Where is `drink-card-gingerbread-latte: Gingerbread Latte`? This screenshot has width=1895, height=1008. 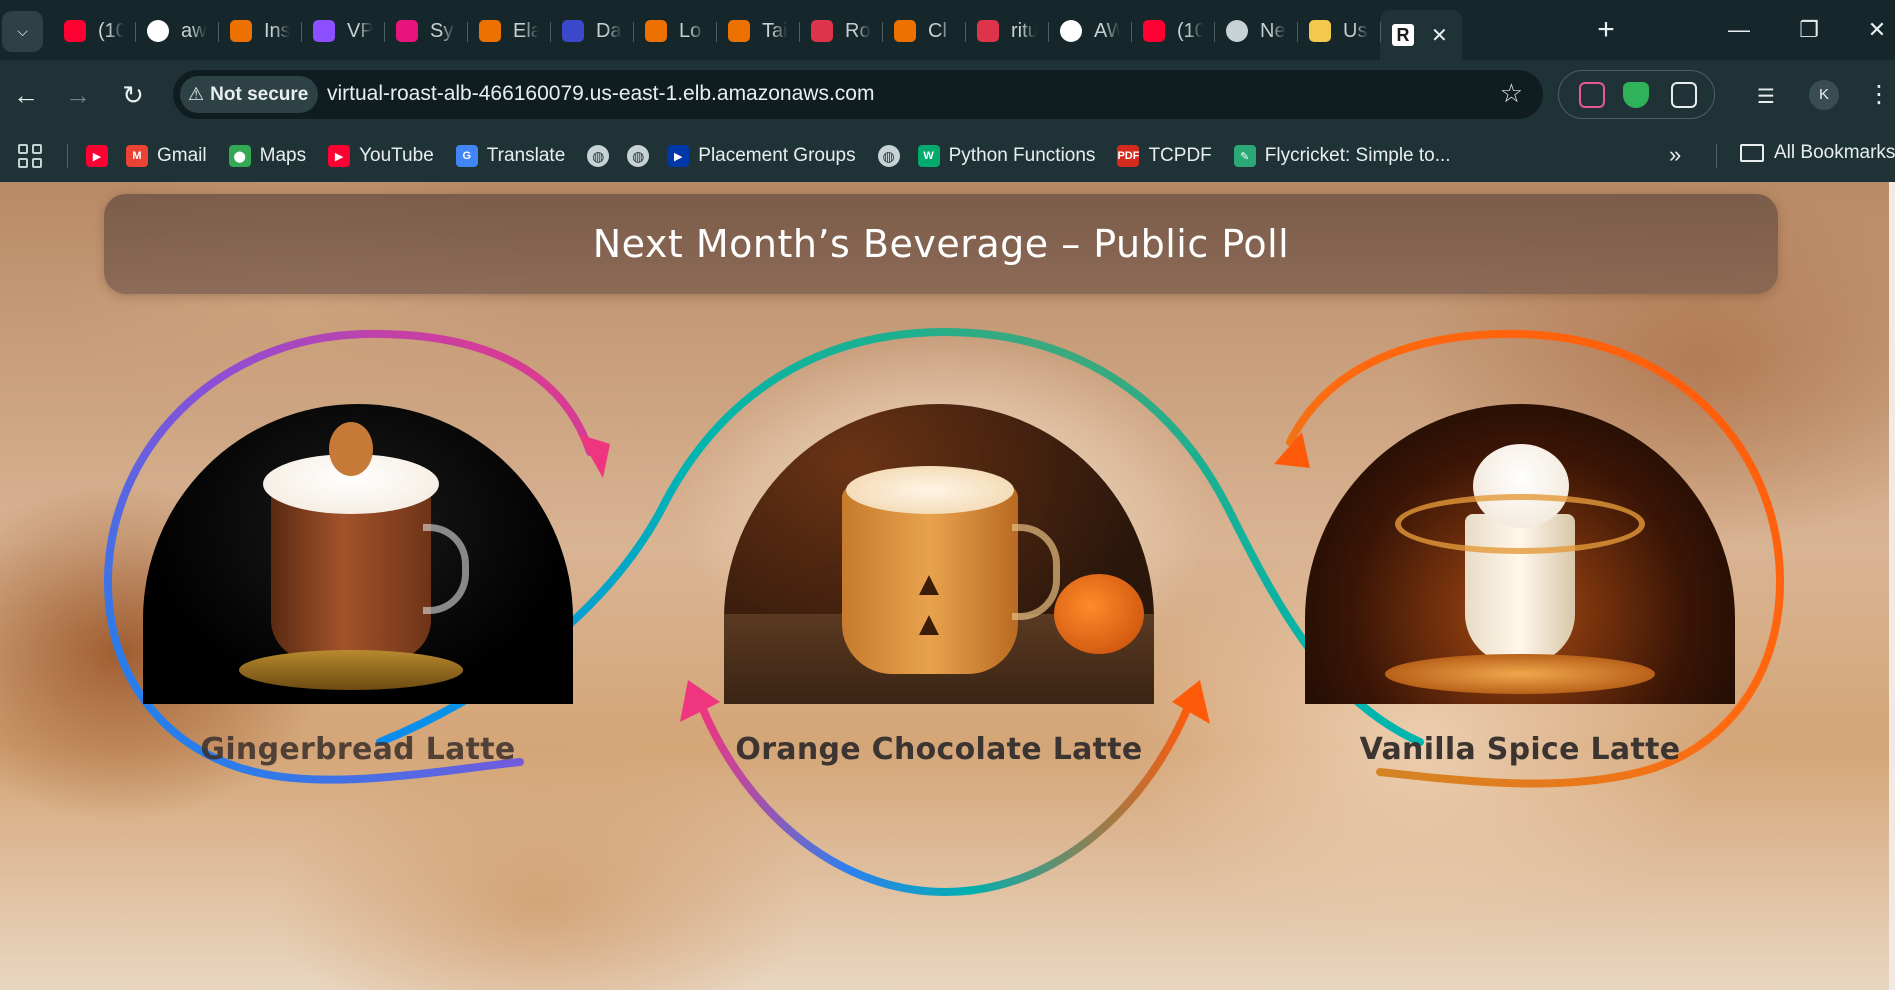
drink-card-gingerbread-latte: Gingerbread Latte is located at coordinates (358, 585).